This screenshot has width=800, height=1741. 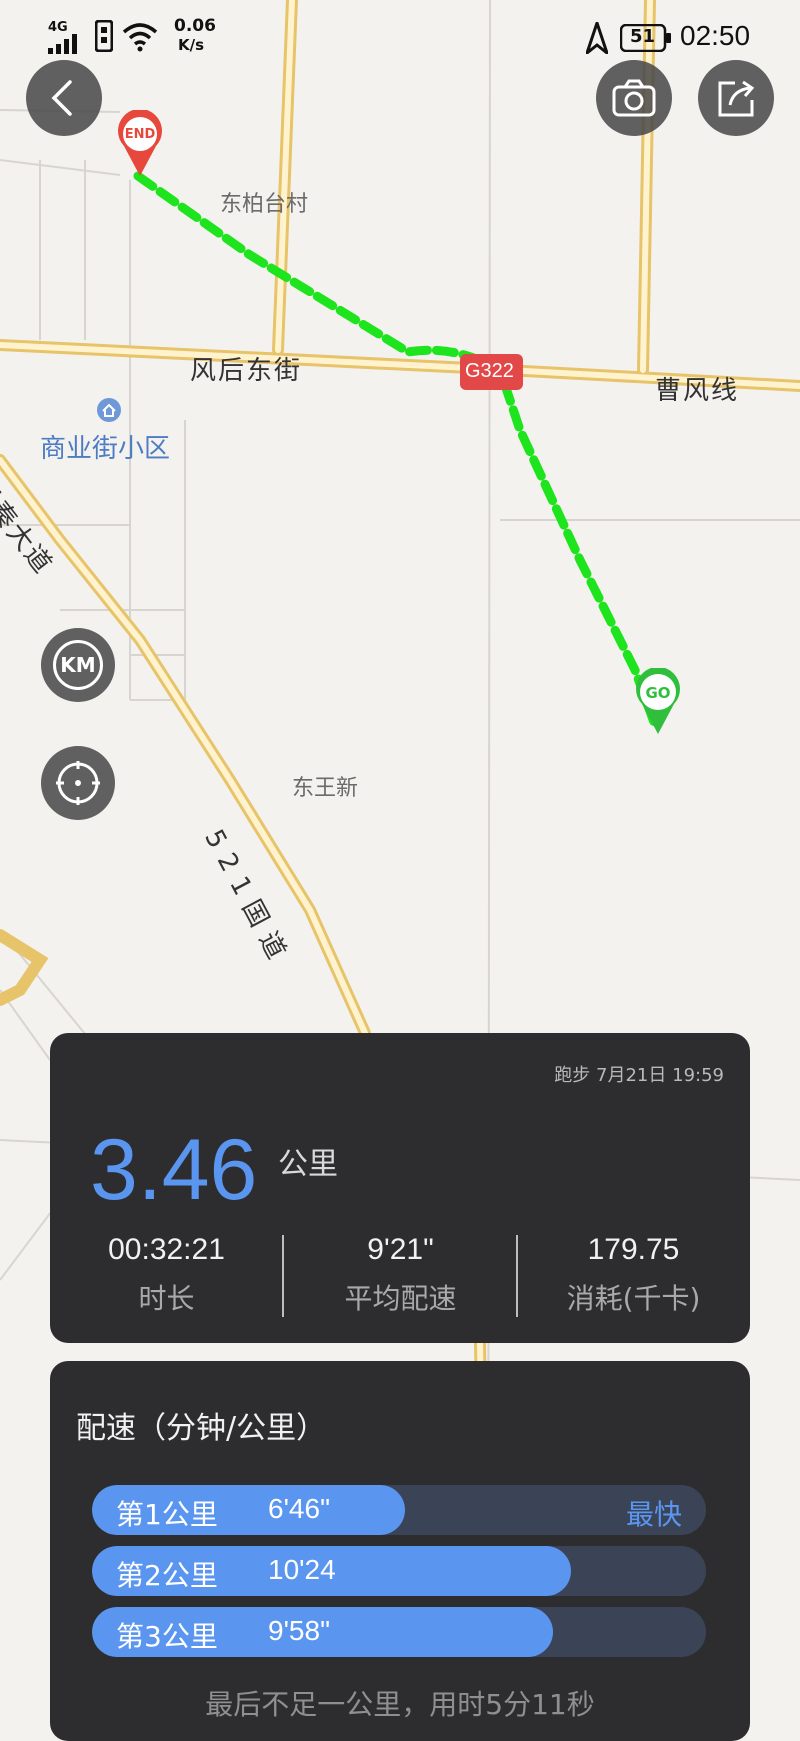 I want to click on stat-duration: 00:32:21 时长, so click(x=166, y=1275).